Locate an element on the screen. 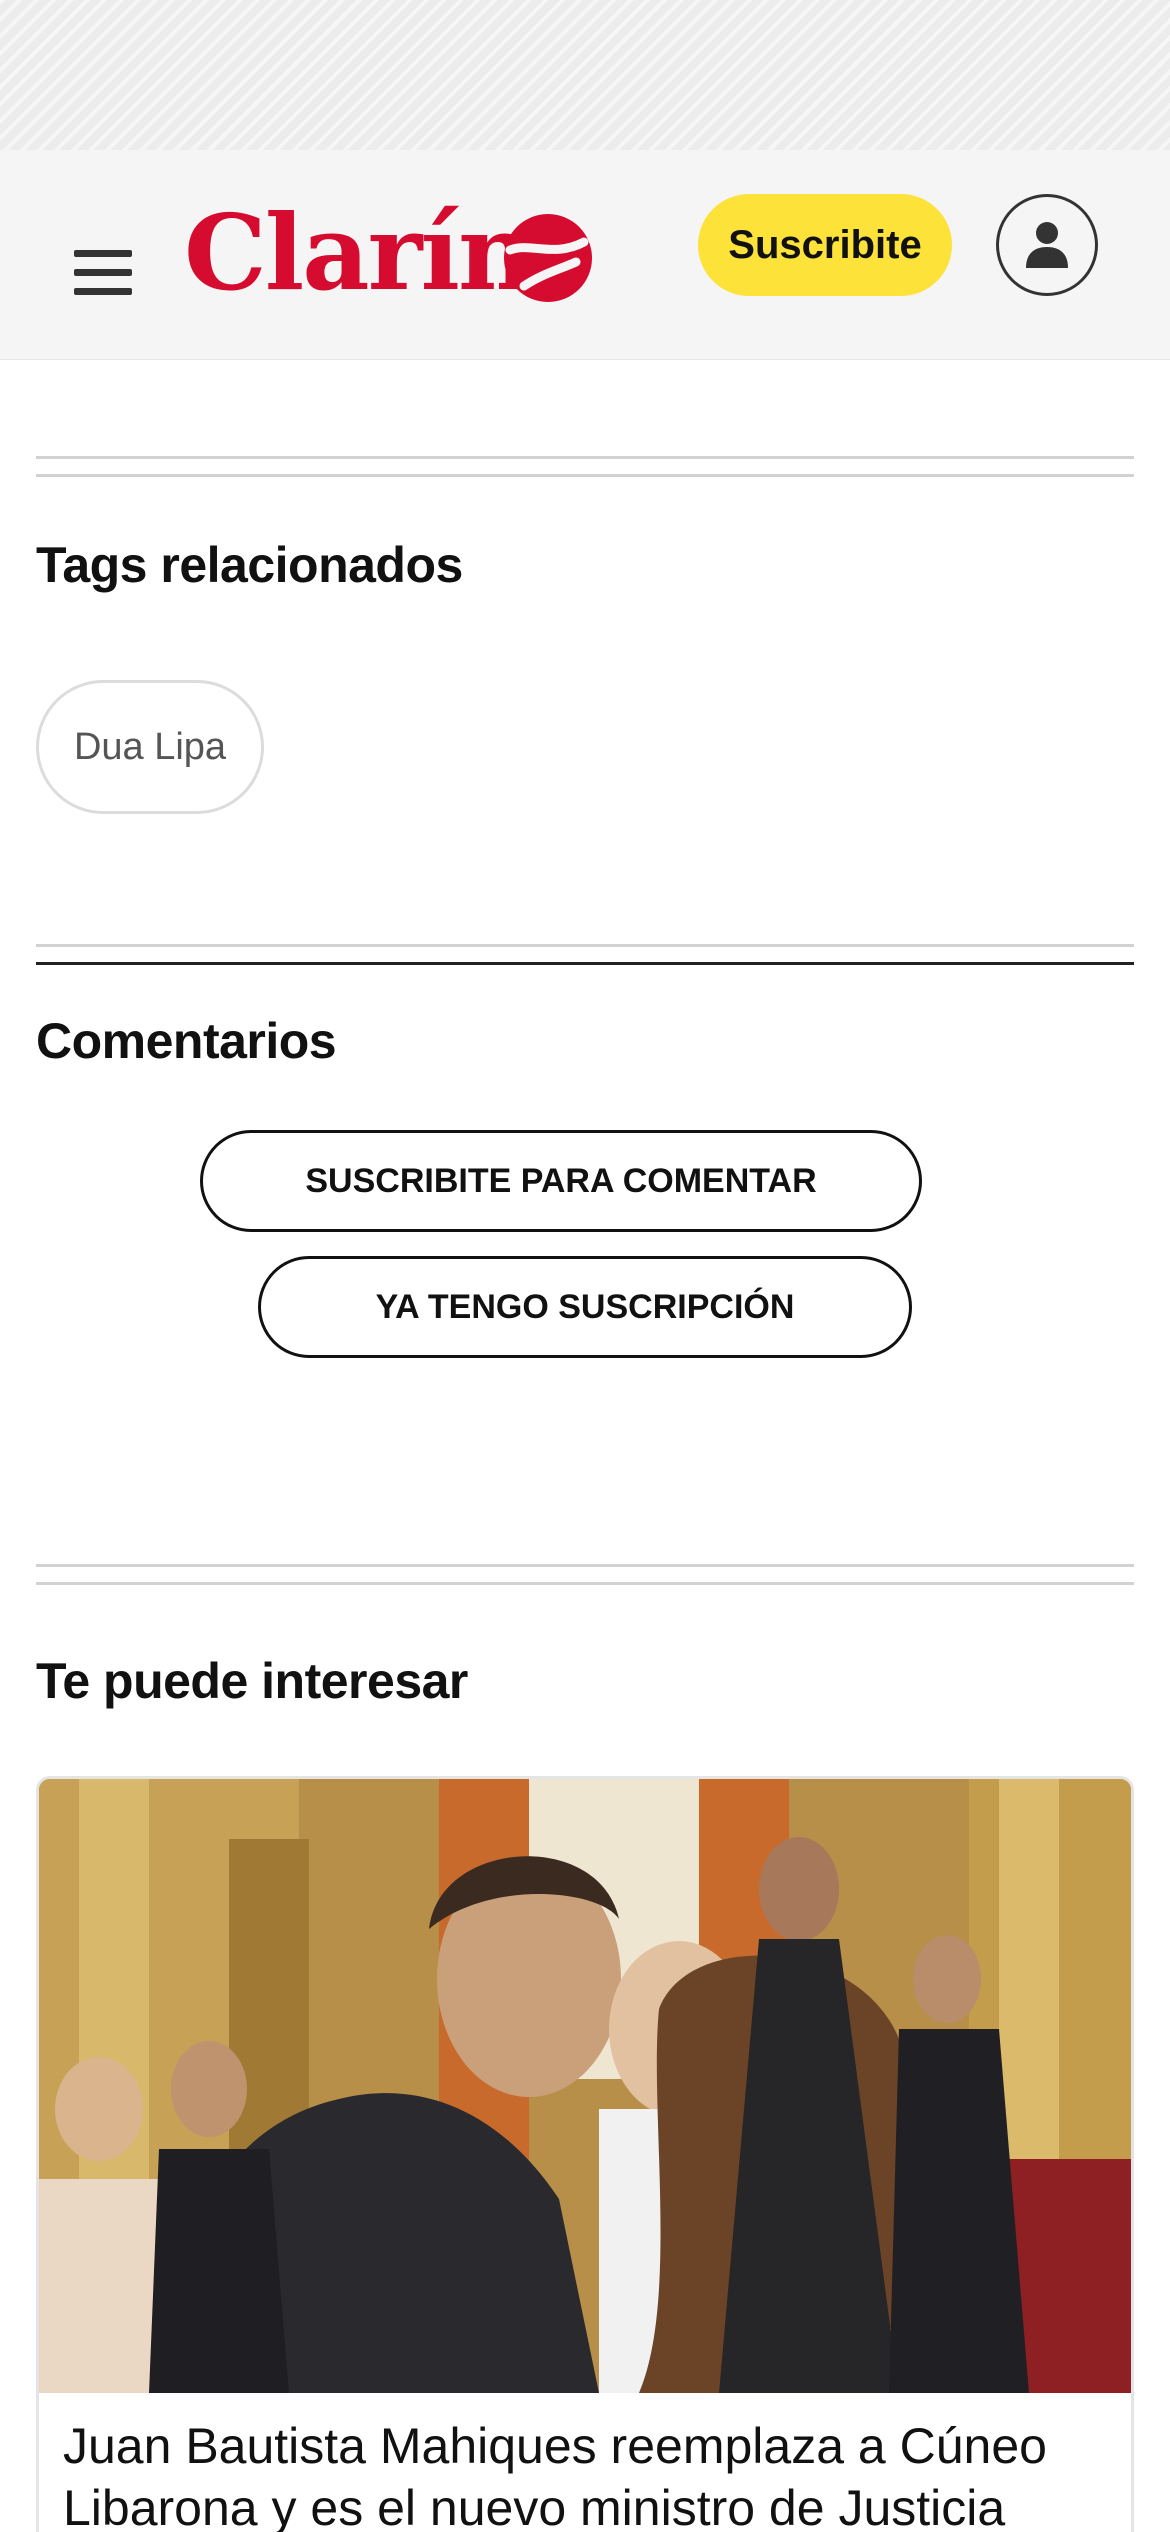 This screenshot has height=2532, width=1170. user-icon is located at coordinates (1047, 245).